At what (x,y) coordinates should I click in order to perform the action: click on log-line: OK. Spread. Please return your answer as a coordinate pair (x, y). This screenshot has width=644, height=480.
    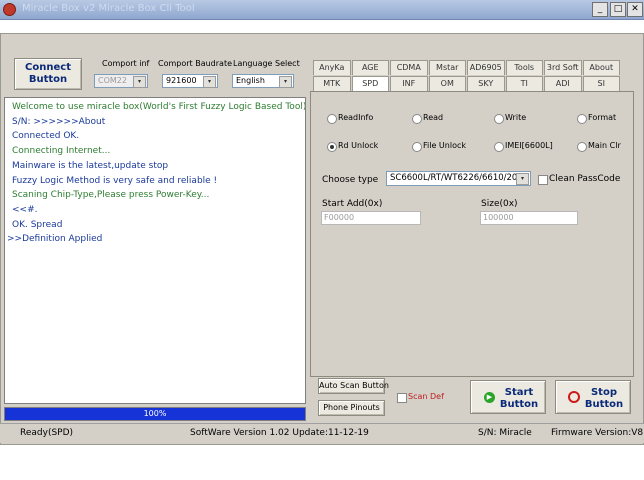
    Looking at the image, I should click on (37, 224).